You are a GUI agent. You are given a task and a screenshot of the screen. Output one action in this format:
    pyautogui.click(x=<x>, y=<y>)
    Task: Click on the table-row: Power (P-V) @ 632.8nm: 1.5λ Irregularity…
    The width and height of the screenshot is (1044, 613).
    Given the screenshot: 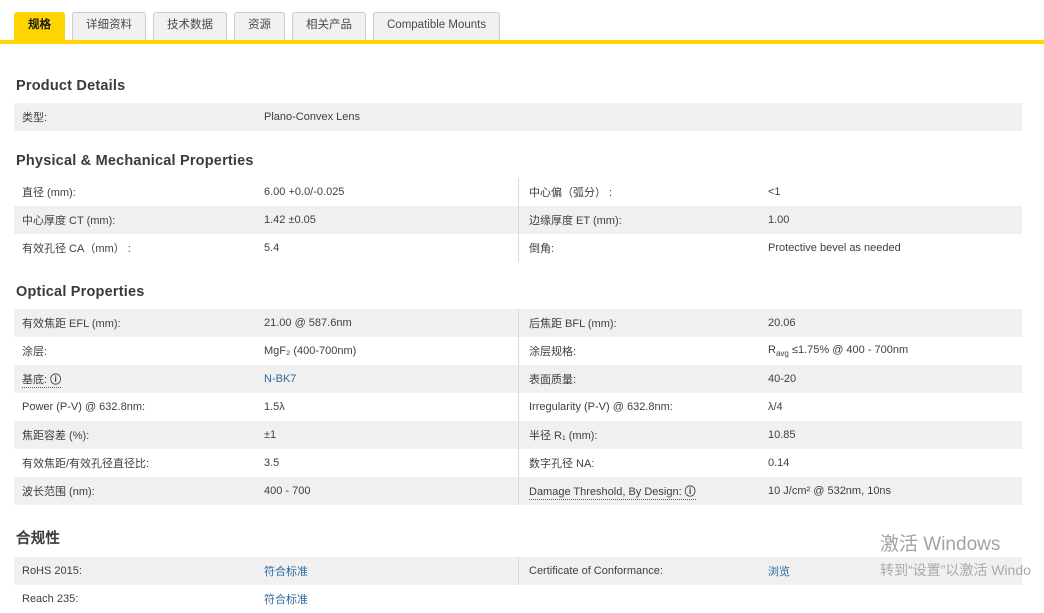 What is the action you would take?
    pyautogui.click(x=518, y=406)
    